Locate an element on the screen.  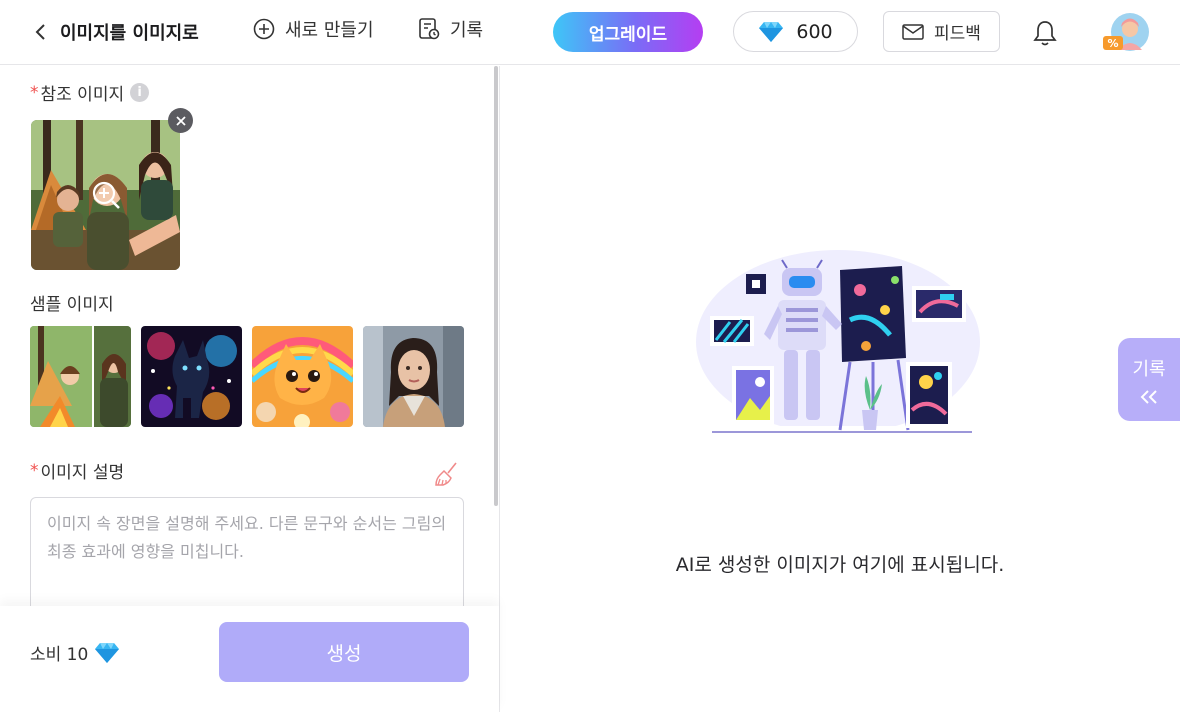
history-drawer-label: 기록 is located at coordinates (1149, 369).